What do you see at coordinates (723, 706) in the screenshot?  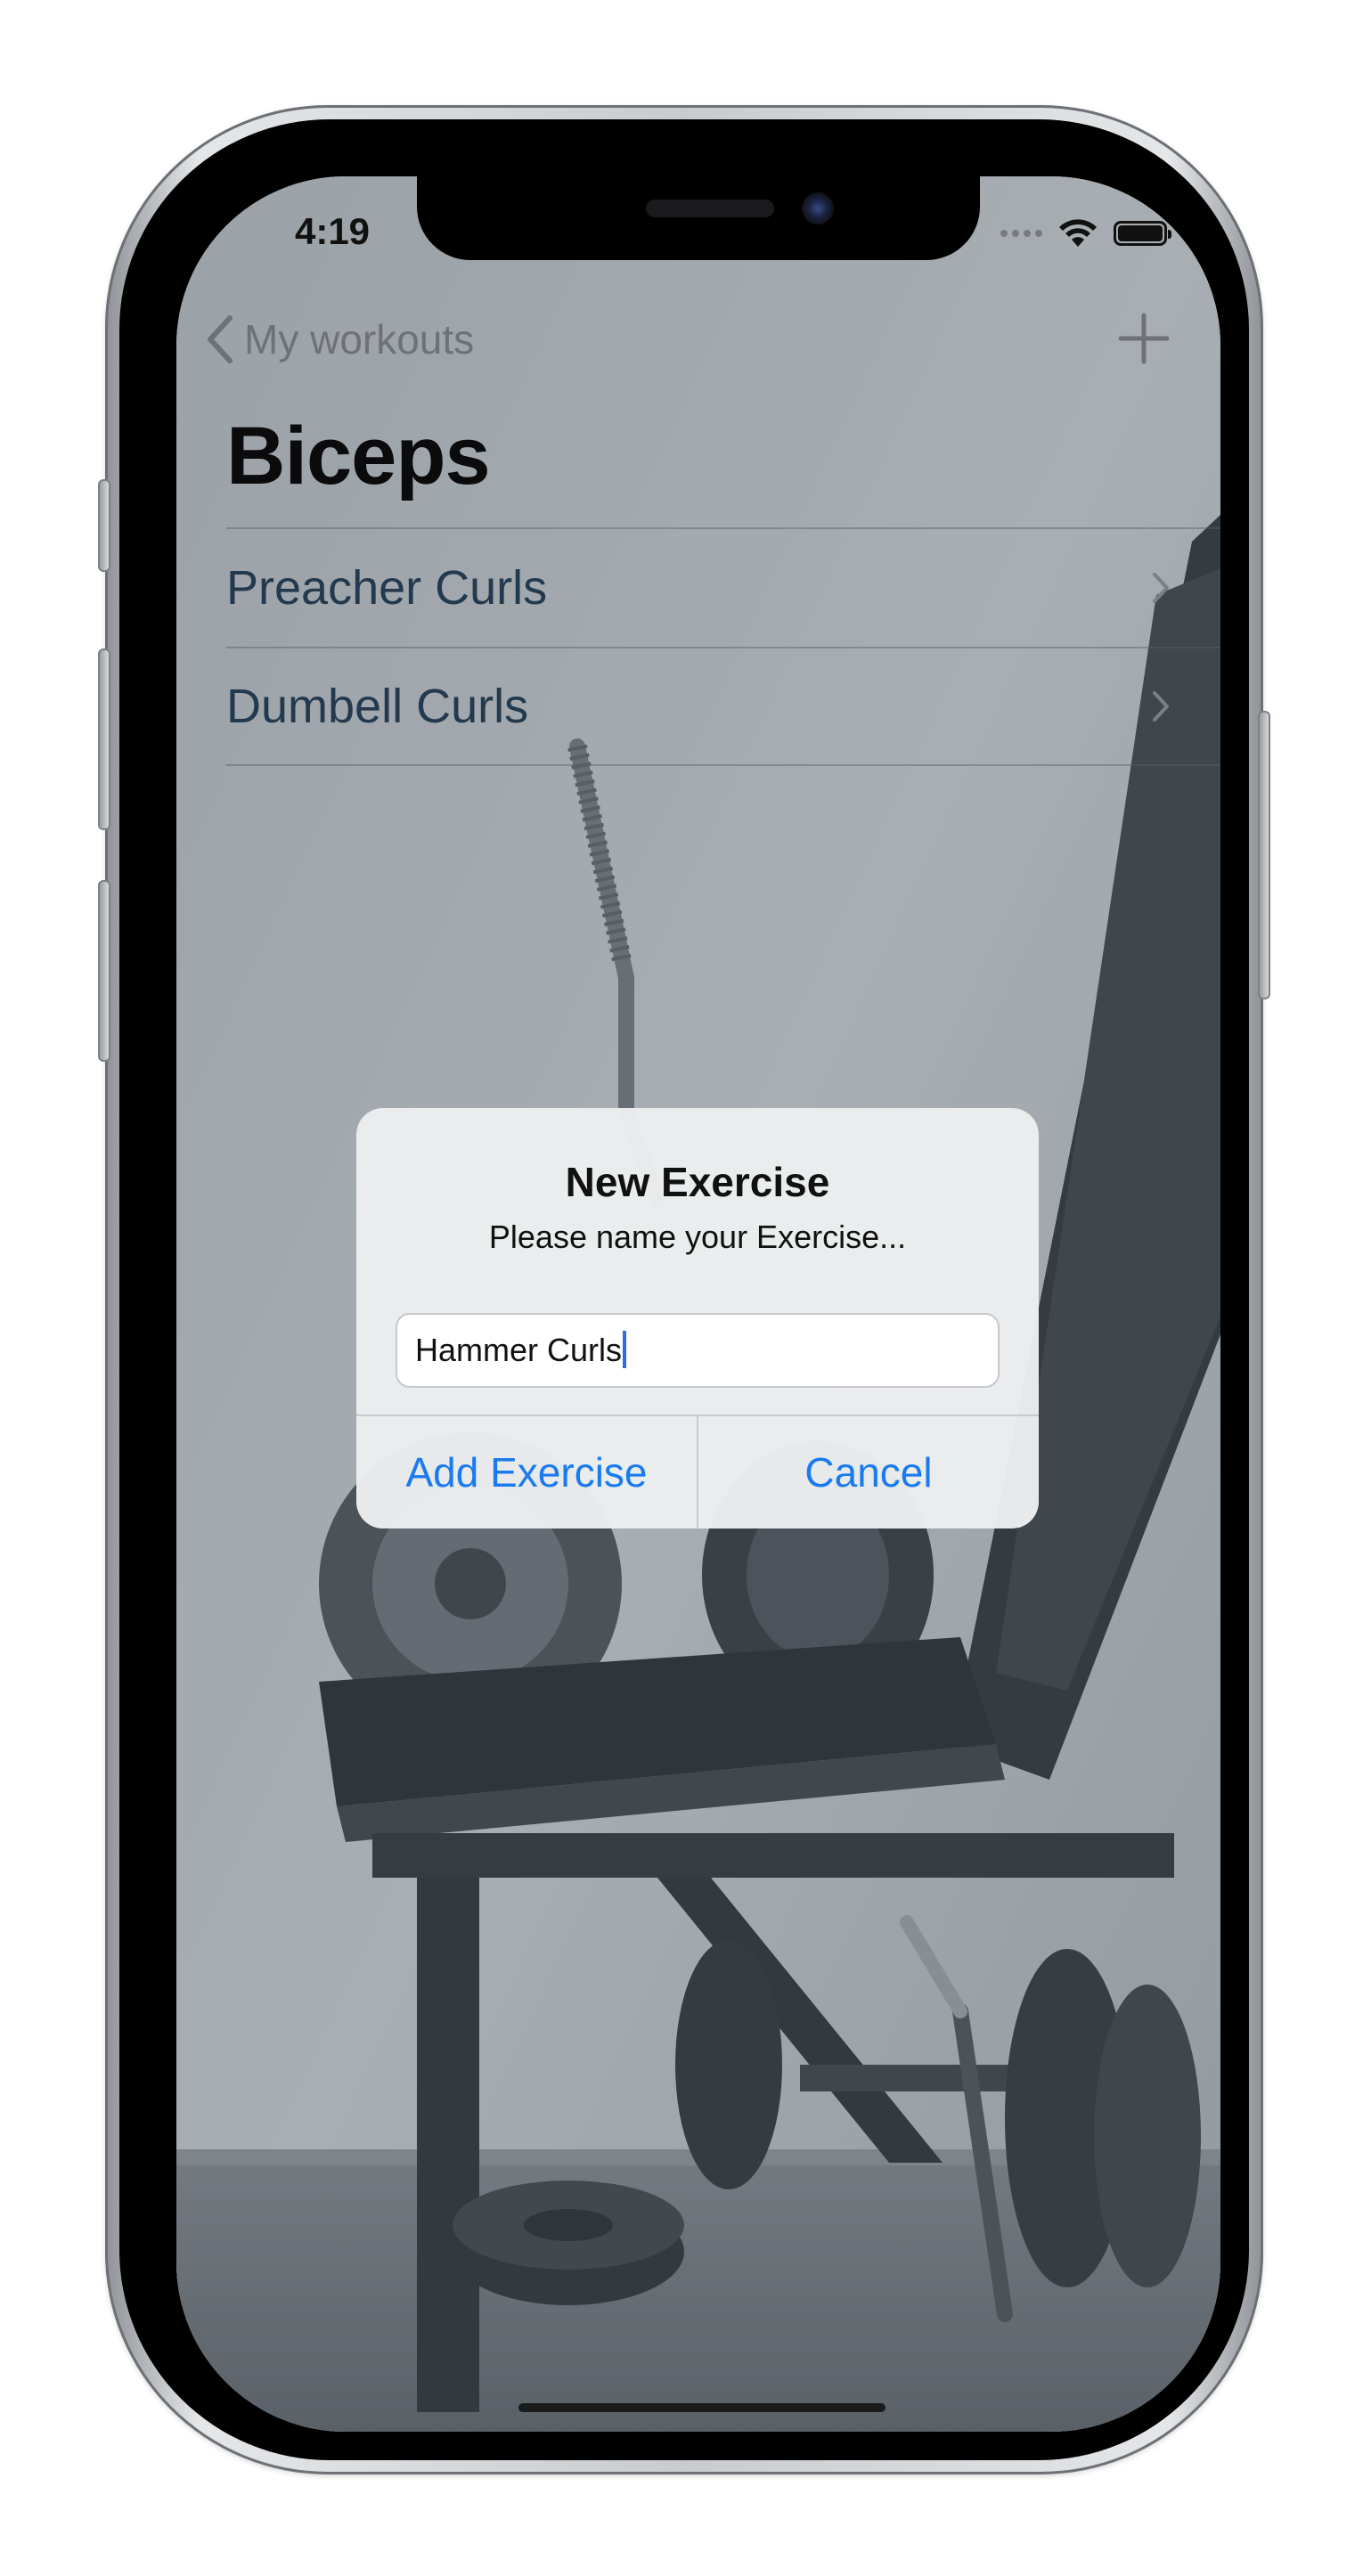 I see `list-item: Dumbell Curls` at bounding box center [723, 706].